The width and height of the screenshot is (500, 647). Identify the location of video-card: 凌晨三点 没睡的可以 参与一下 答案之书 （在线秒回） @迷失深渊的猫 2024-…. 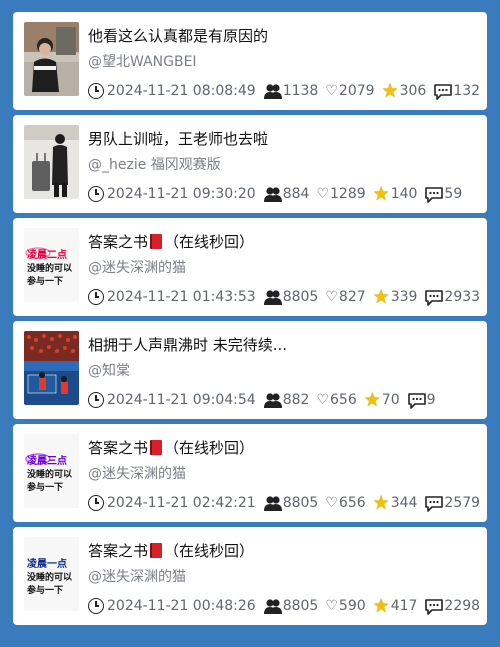
(250, 473).